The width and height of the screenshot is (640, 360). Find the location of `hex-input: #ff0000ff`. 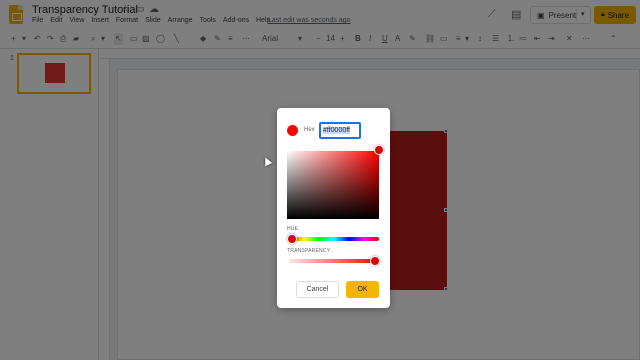

hex-input: #ff0000ff is located at coordinates (340, 130).